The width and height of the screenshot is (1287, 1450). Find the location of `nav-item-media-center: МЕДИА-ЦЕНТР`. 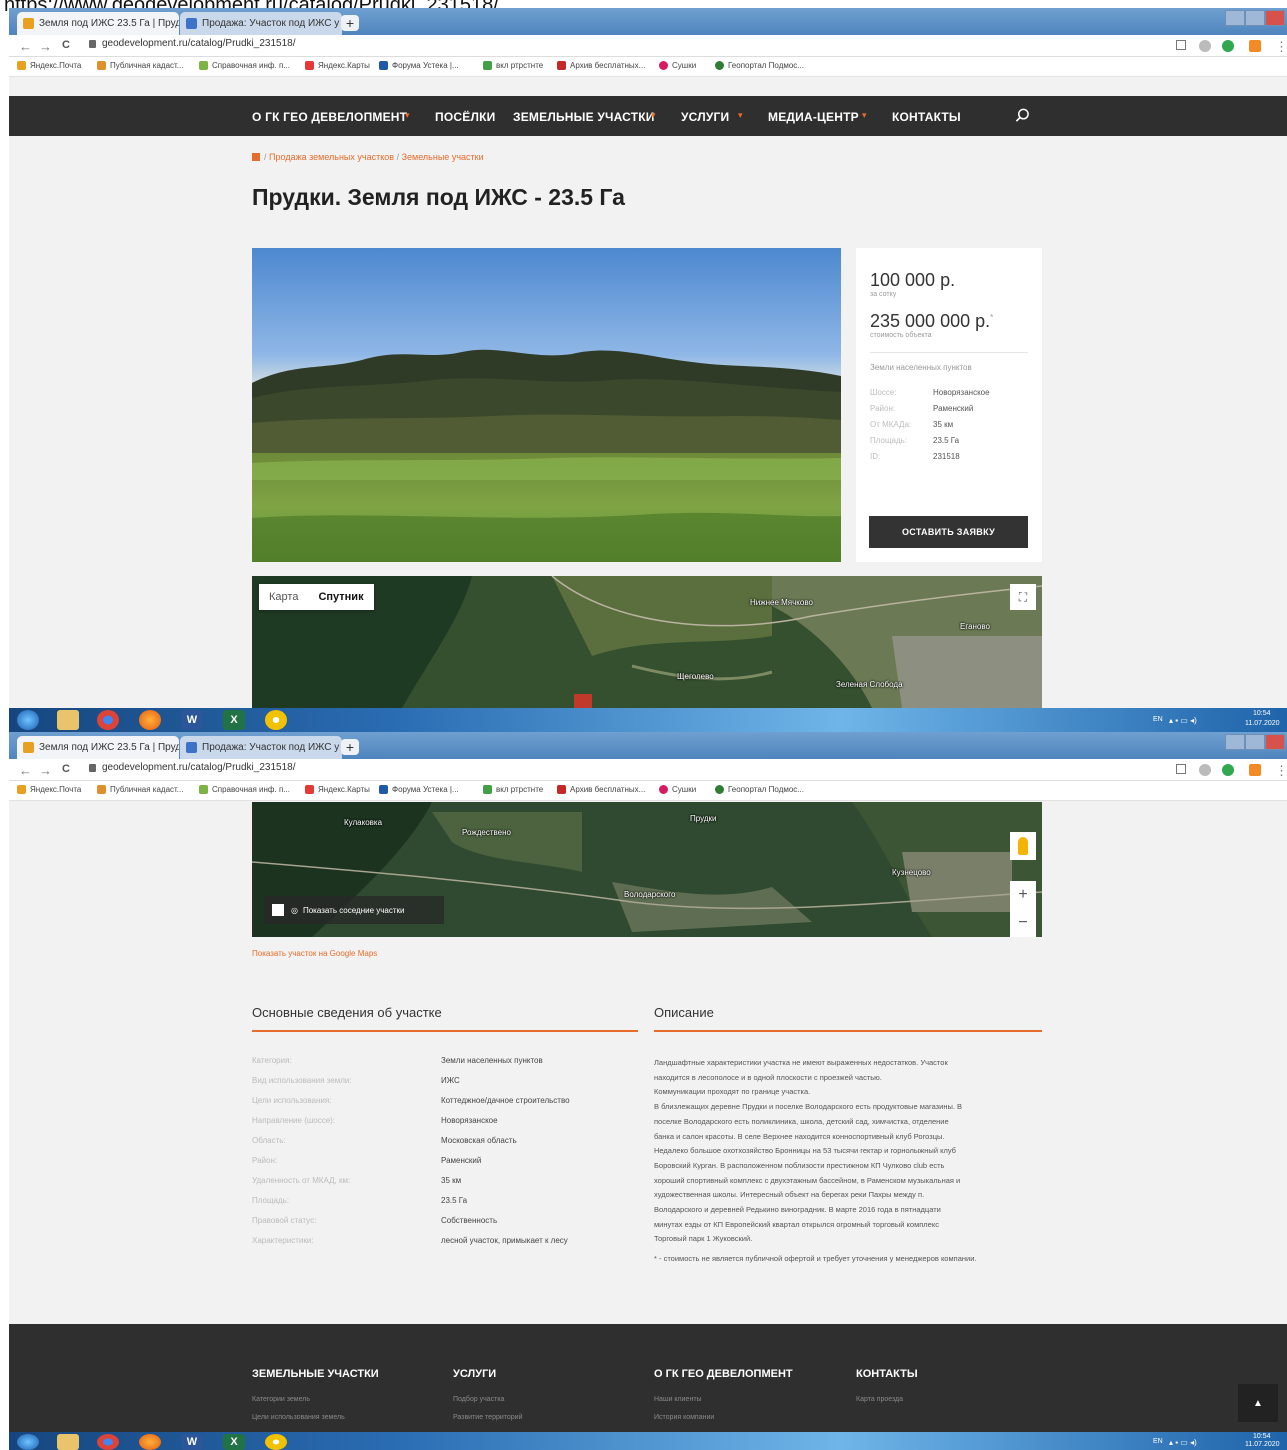

nav-item-media-center: МЕДИА-ЦЕНТР is located at coordinates (813, 117).